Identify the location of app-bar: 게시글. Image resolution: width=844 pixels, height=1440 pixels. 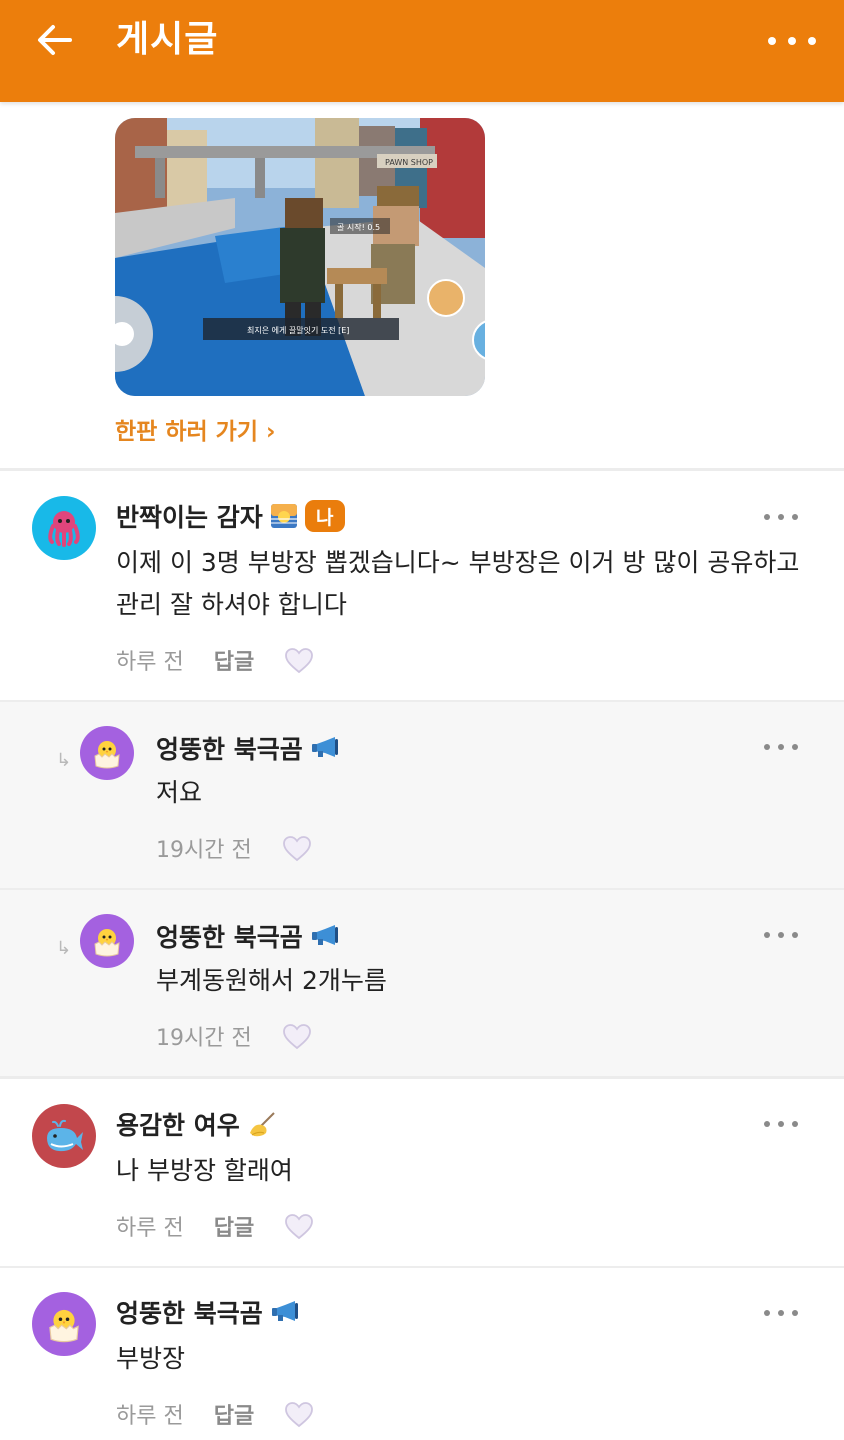
(422, 51).